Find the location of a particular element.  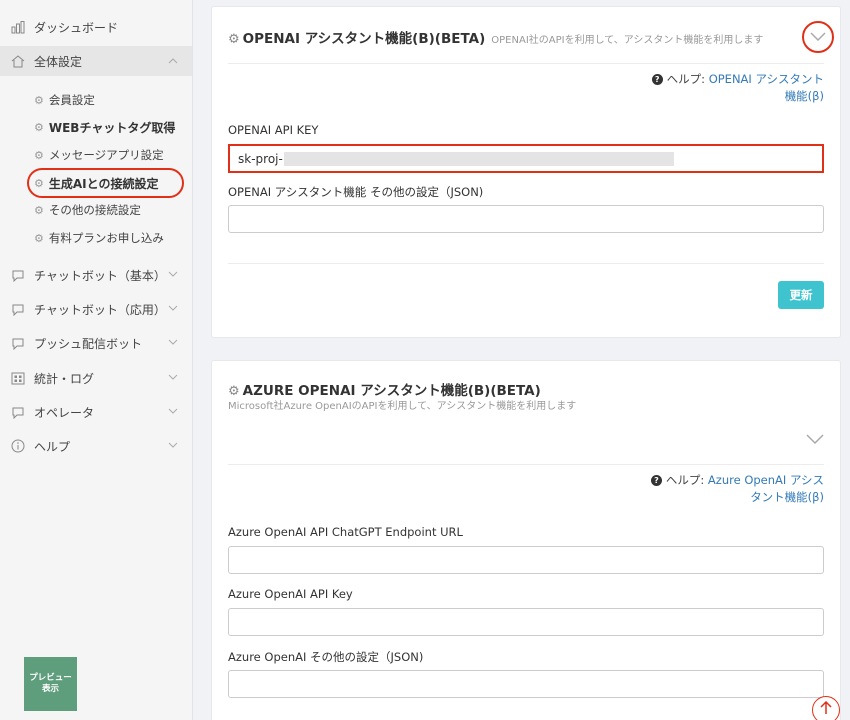

azure-json-settings-input is located at coordinates (526, 684).